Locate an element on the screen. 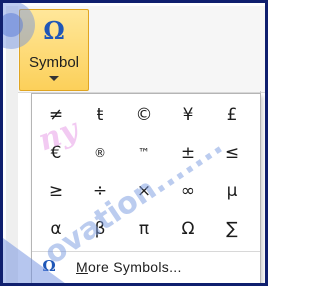 The image size is (320, 286). more-symbols-label-accesskey: M is located at coordinates (82, 267).